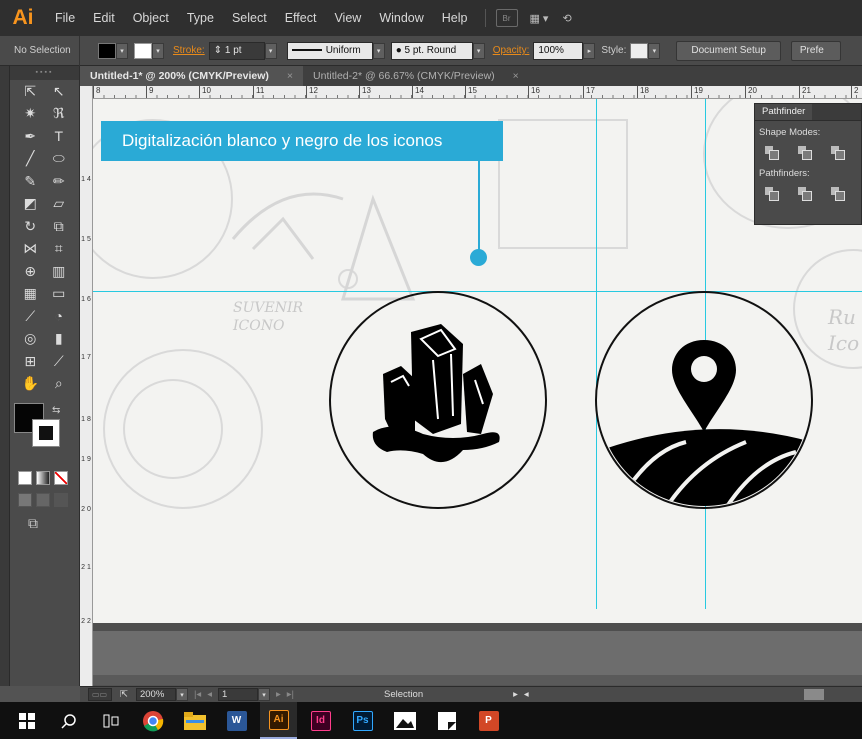  Describe the element at coordinates (59, 339) in the screenshot. I see `column-graph-tool-icon: ▮` at that location.